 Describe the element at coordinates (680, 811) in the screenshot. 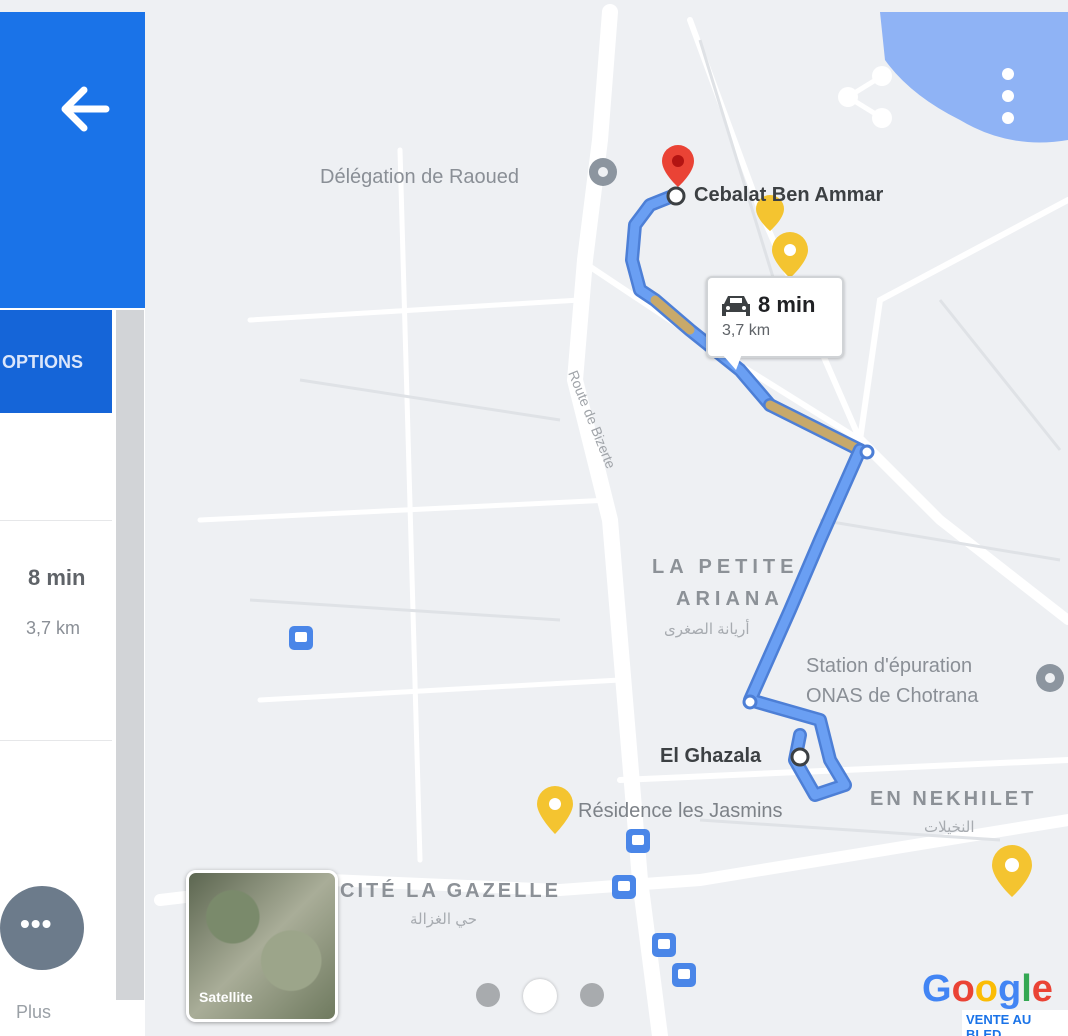

I see `place-label-residence: Résidence les Jasmins` at that location.